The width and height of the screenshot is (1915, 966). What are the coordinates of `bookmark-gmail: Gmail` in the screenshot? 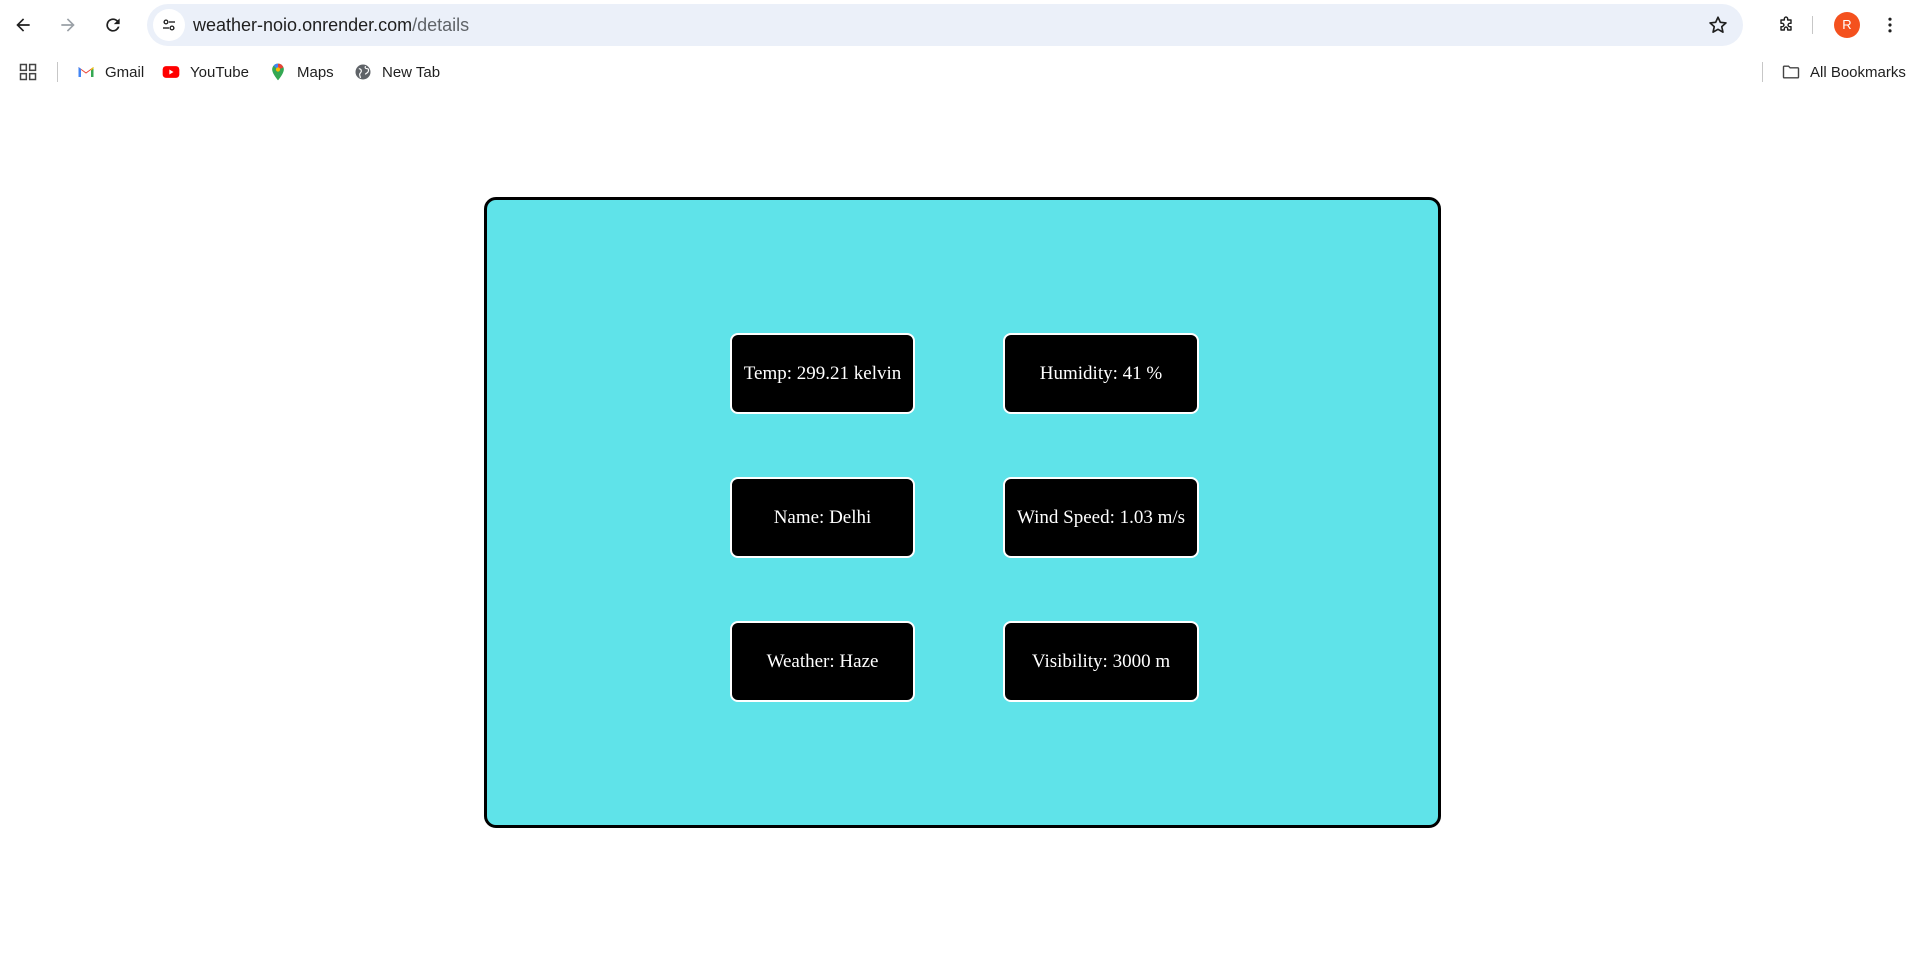 It's located at (110, 72).